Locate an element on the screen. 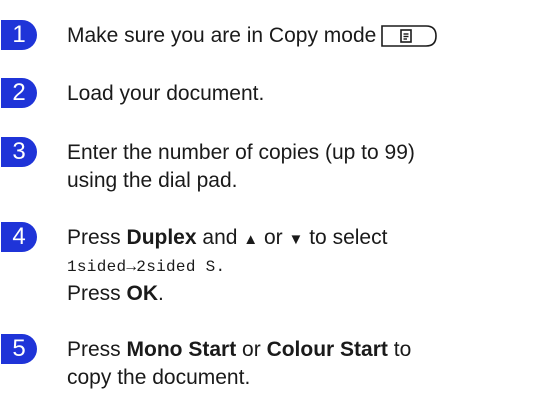  colour-start-key-label: Colour Start is located at coordinates (327, 349).